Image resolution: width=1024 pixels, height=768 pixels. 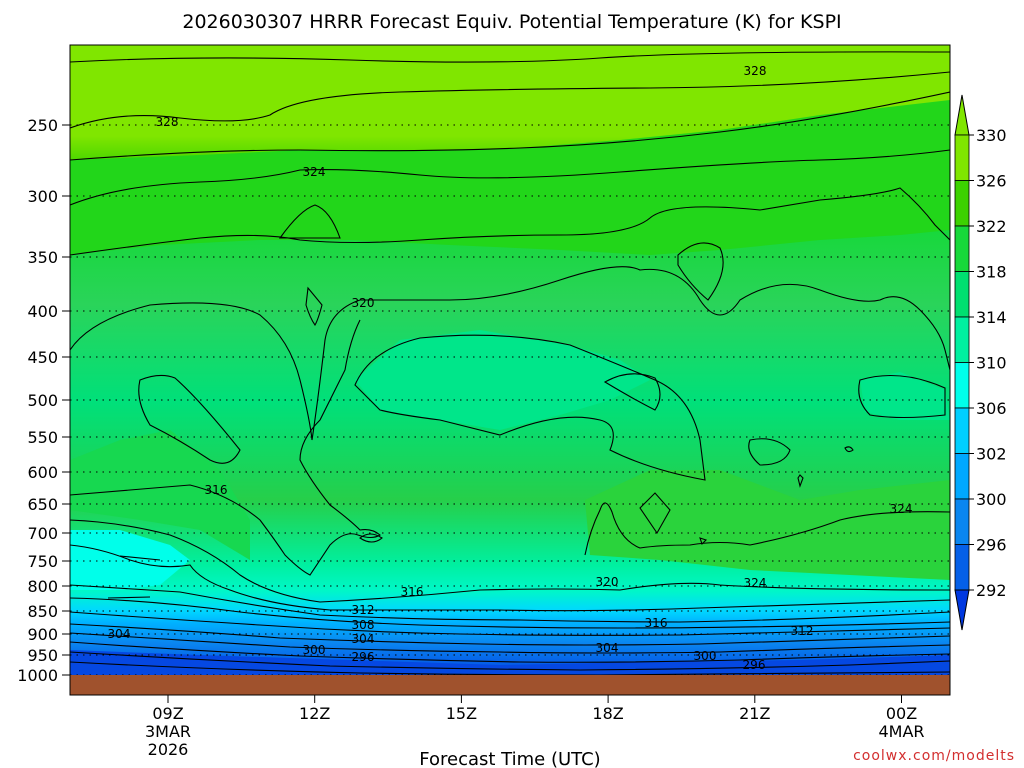 I want to click on colorbar: 330 326 322 318 314 310 306 302 300 296 292, so click(x=980, y=362).